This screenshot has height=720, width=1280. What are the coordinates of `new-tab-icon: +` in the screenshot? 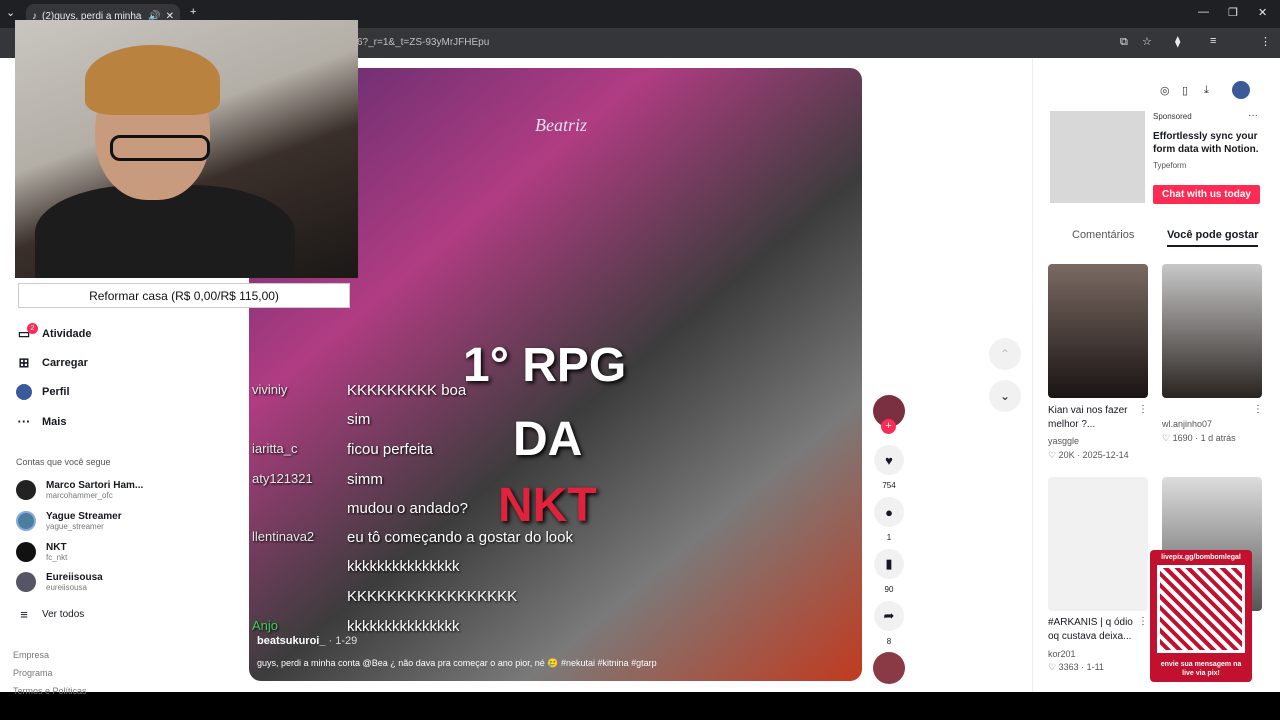 It's located at (193, 12).